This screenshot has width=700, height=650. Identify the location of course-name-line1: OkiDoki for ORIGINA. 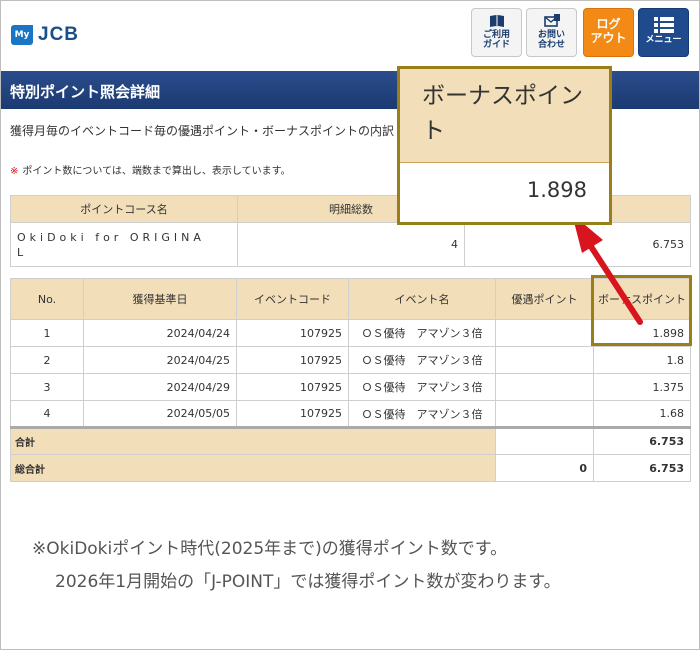
(111, 237).